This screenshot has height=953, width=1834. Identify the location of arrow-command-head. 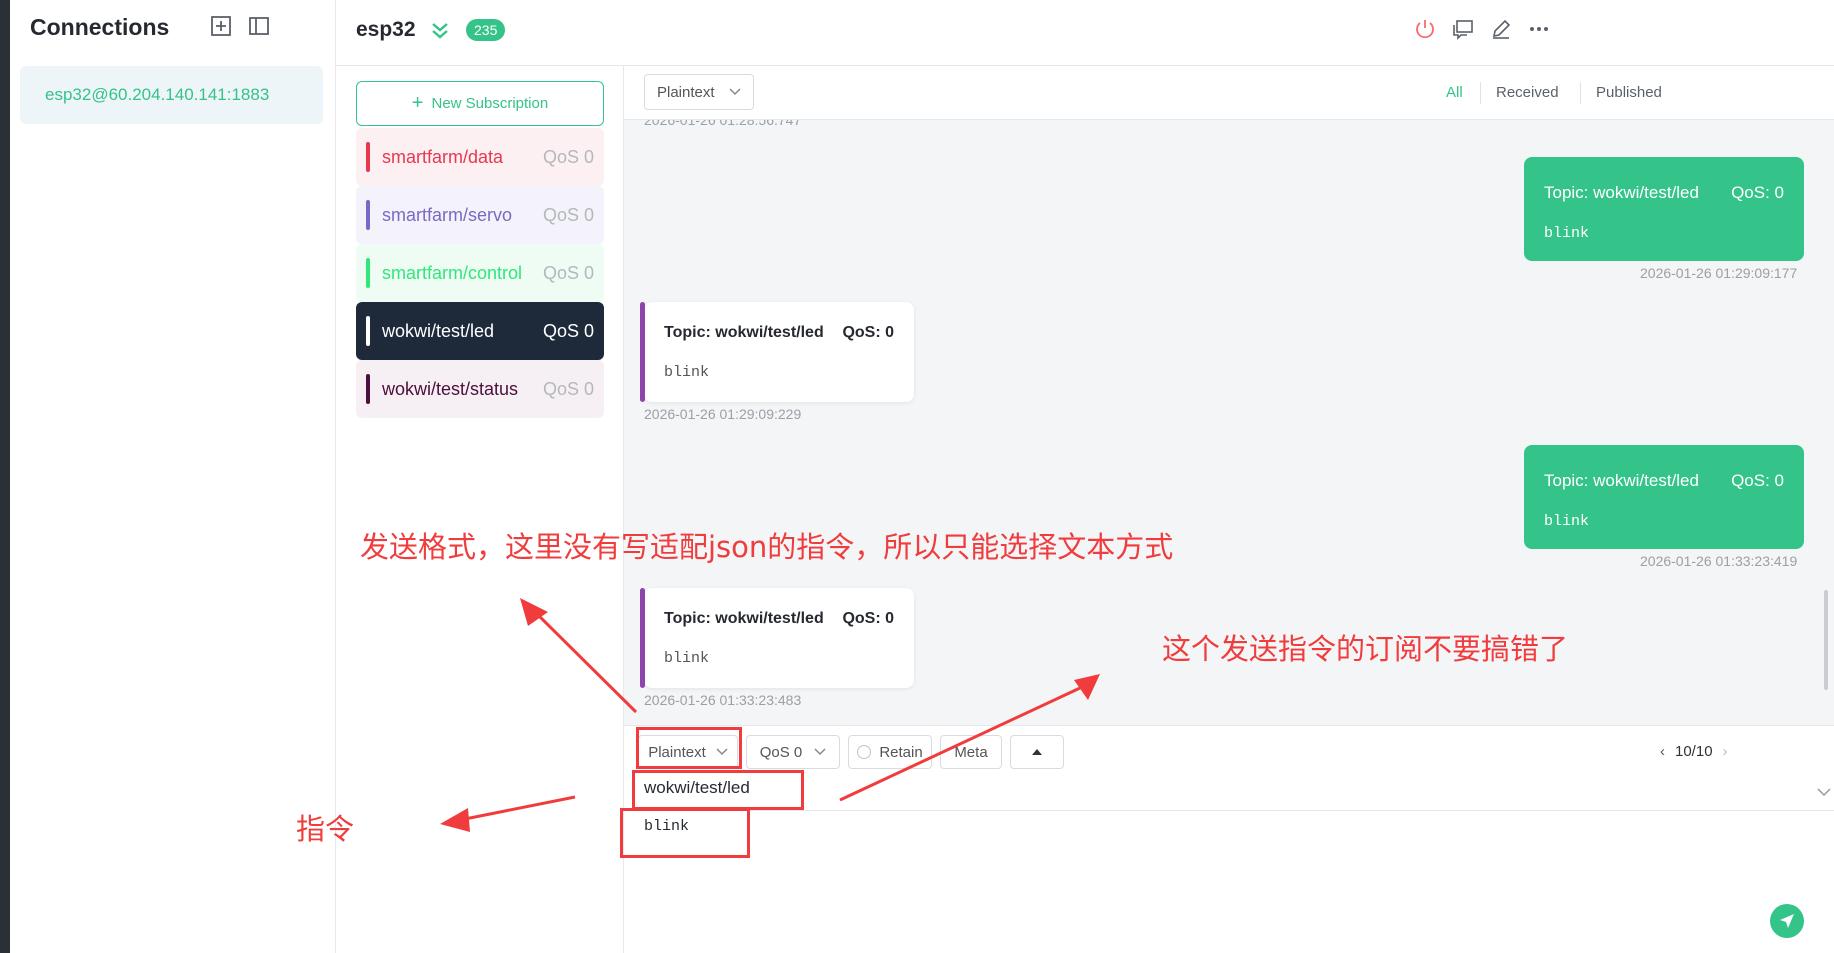
(455, 820).